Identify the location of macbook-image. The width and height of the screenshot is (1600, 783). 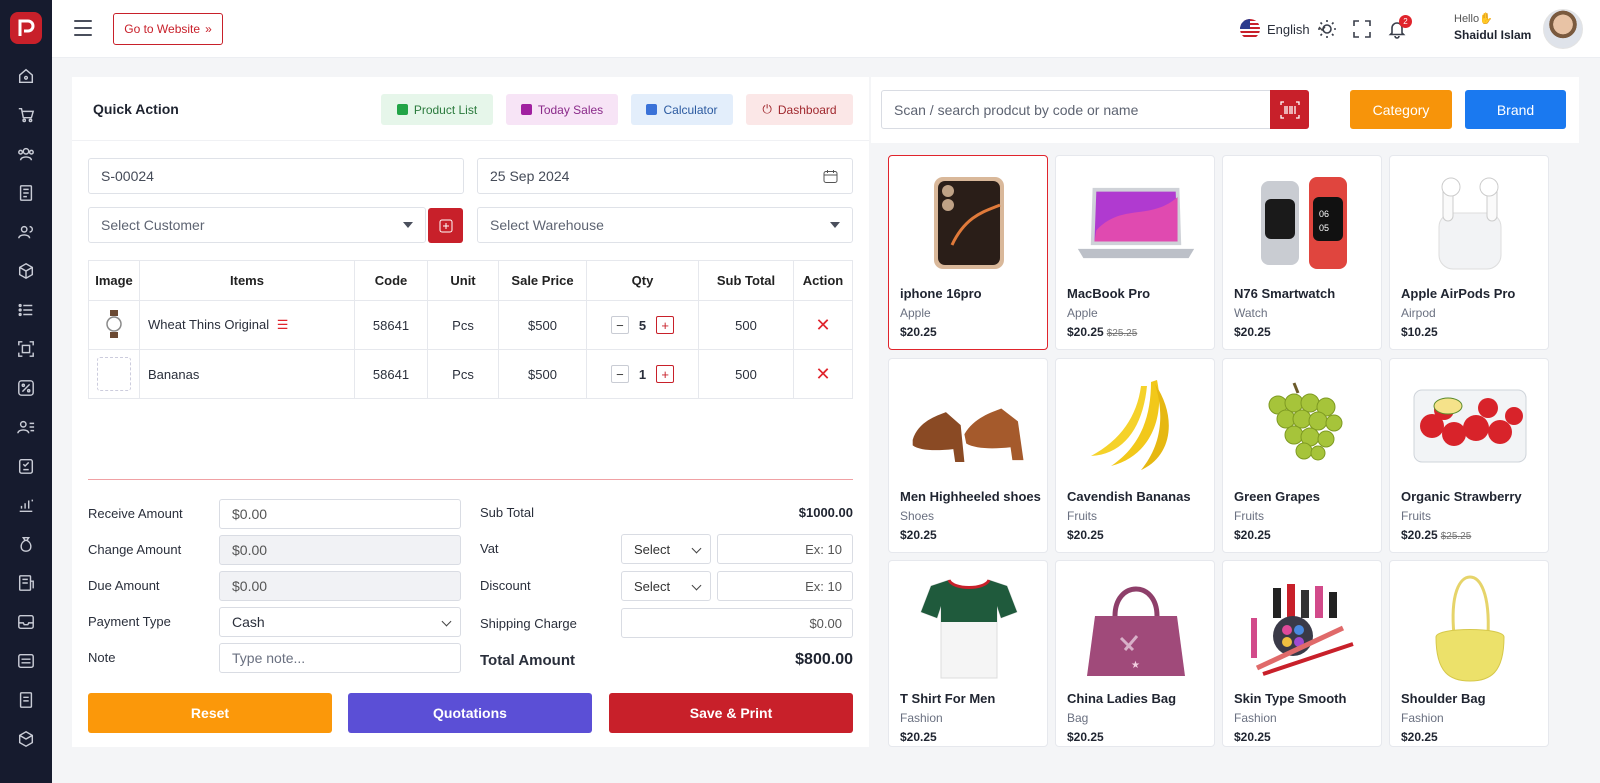
(1136, 223).